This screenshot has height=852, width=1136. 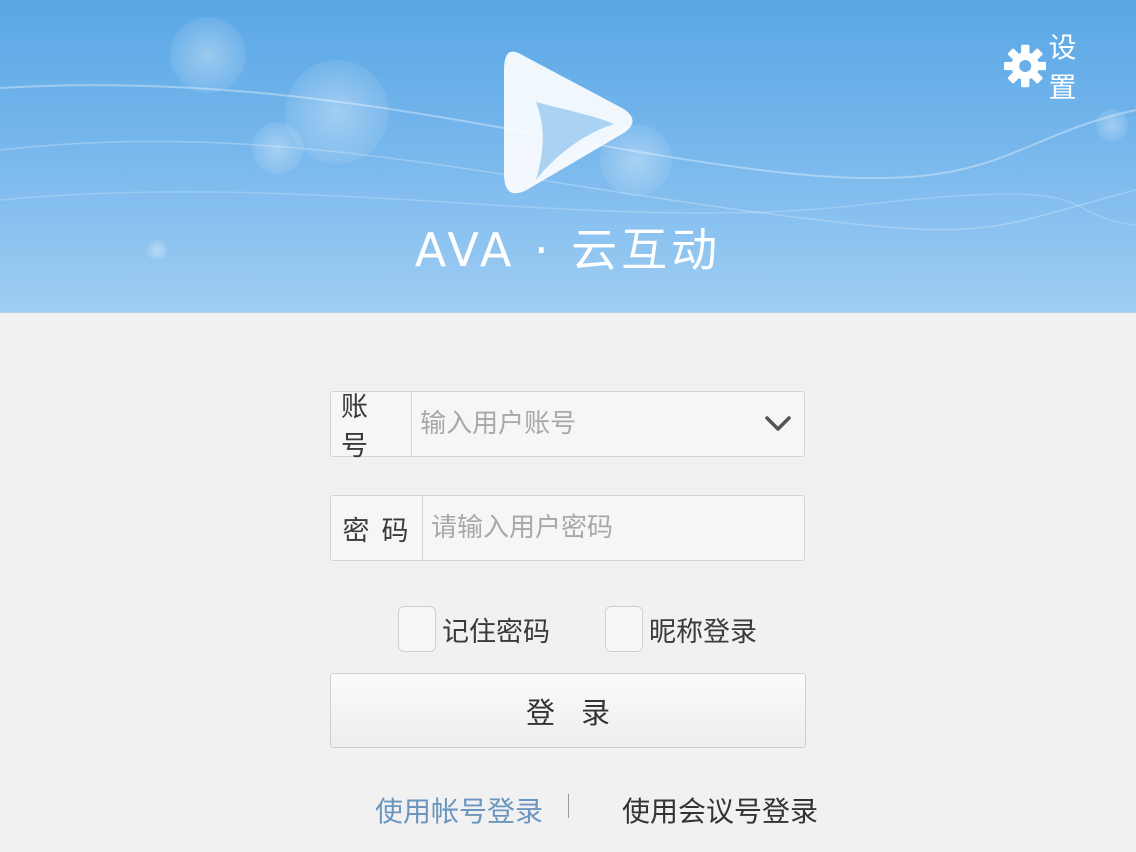 I want to click on account-login-link: 使用帐号登录, so click(x=459, y=810).